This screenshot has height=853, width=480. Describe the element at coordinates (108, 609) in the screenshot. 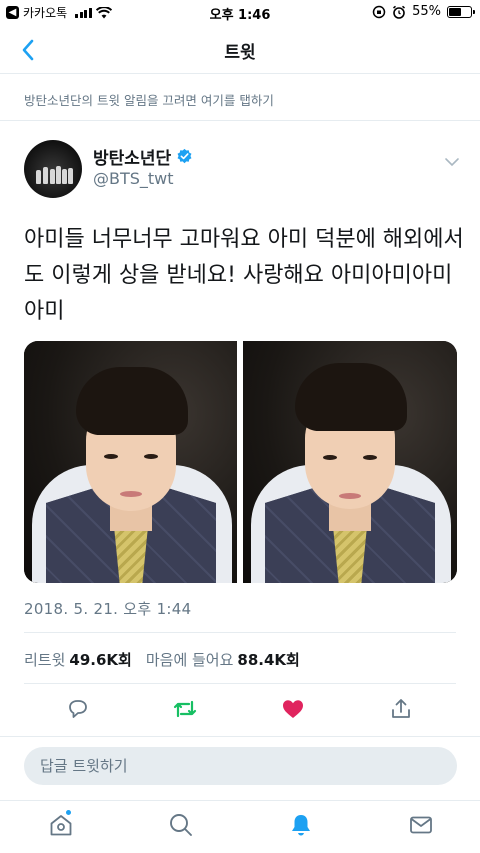

I see `tweet-timestamp: 2018. 5. 21. 오후 1:44` at that location.